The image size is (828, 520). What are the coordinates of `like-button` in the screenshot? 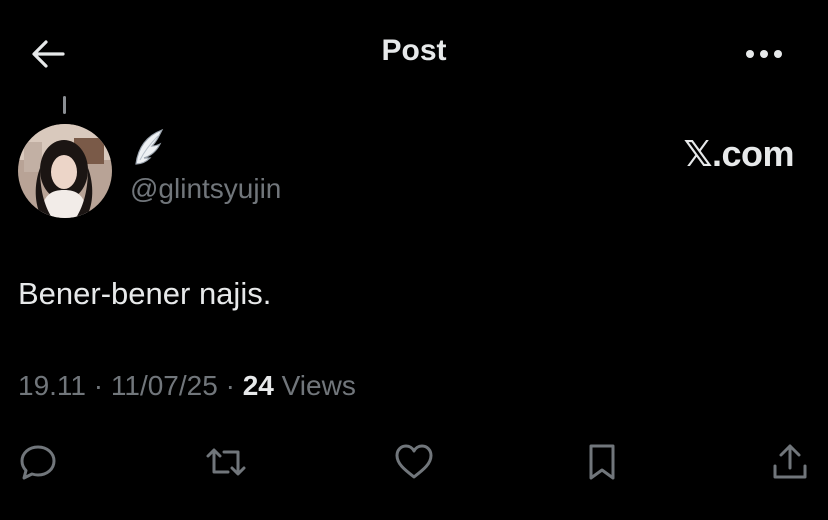 It's located at (414, 462).